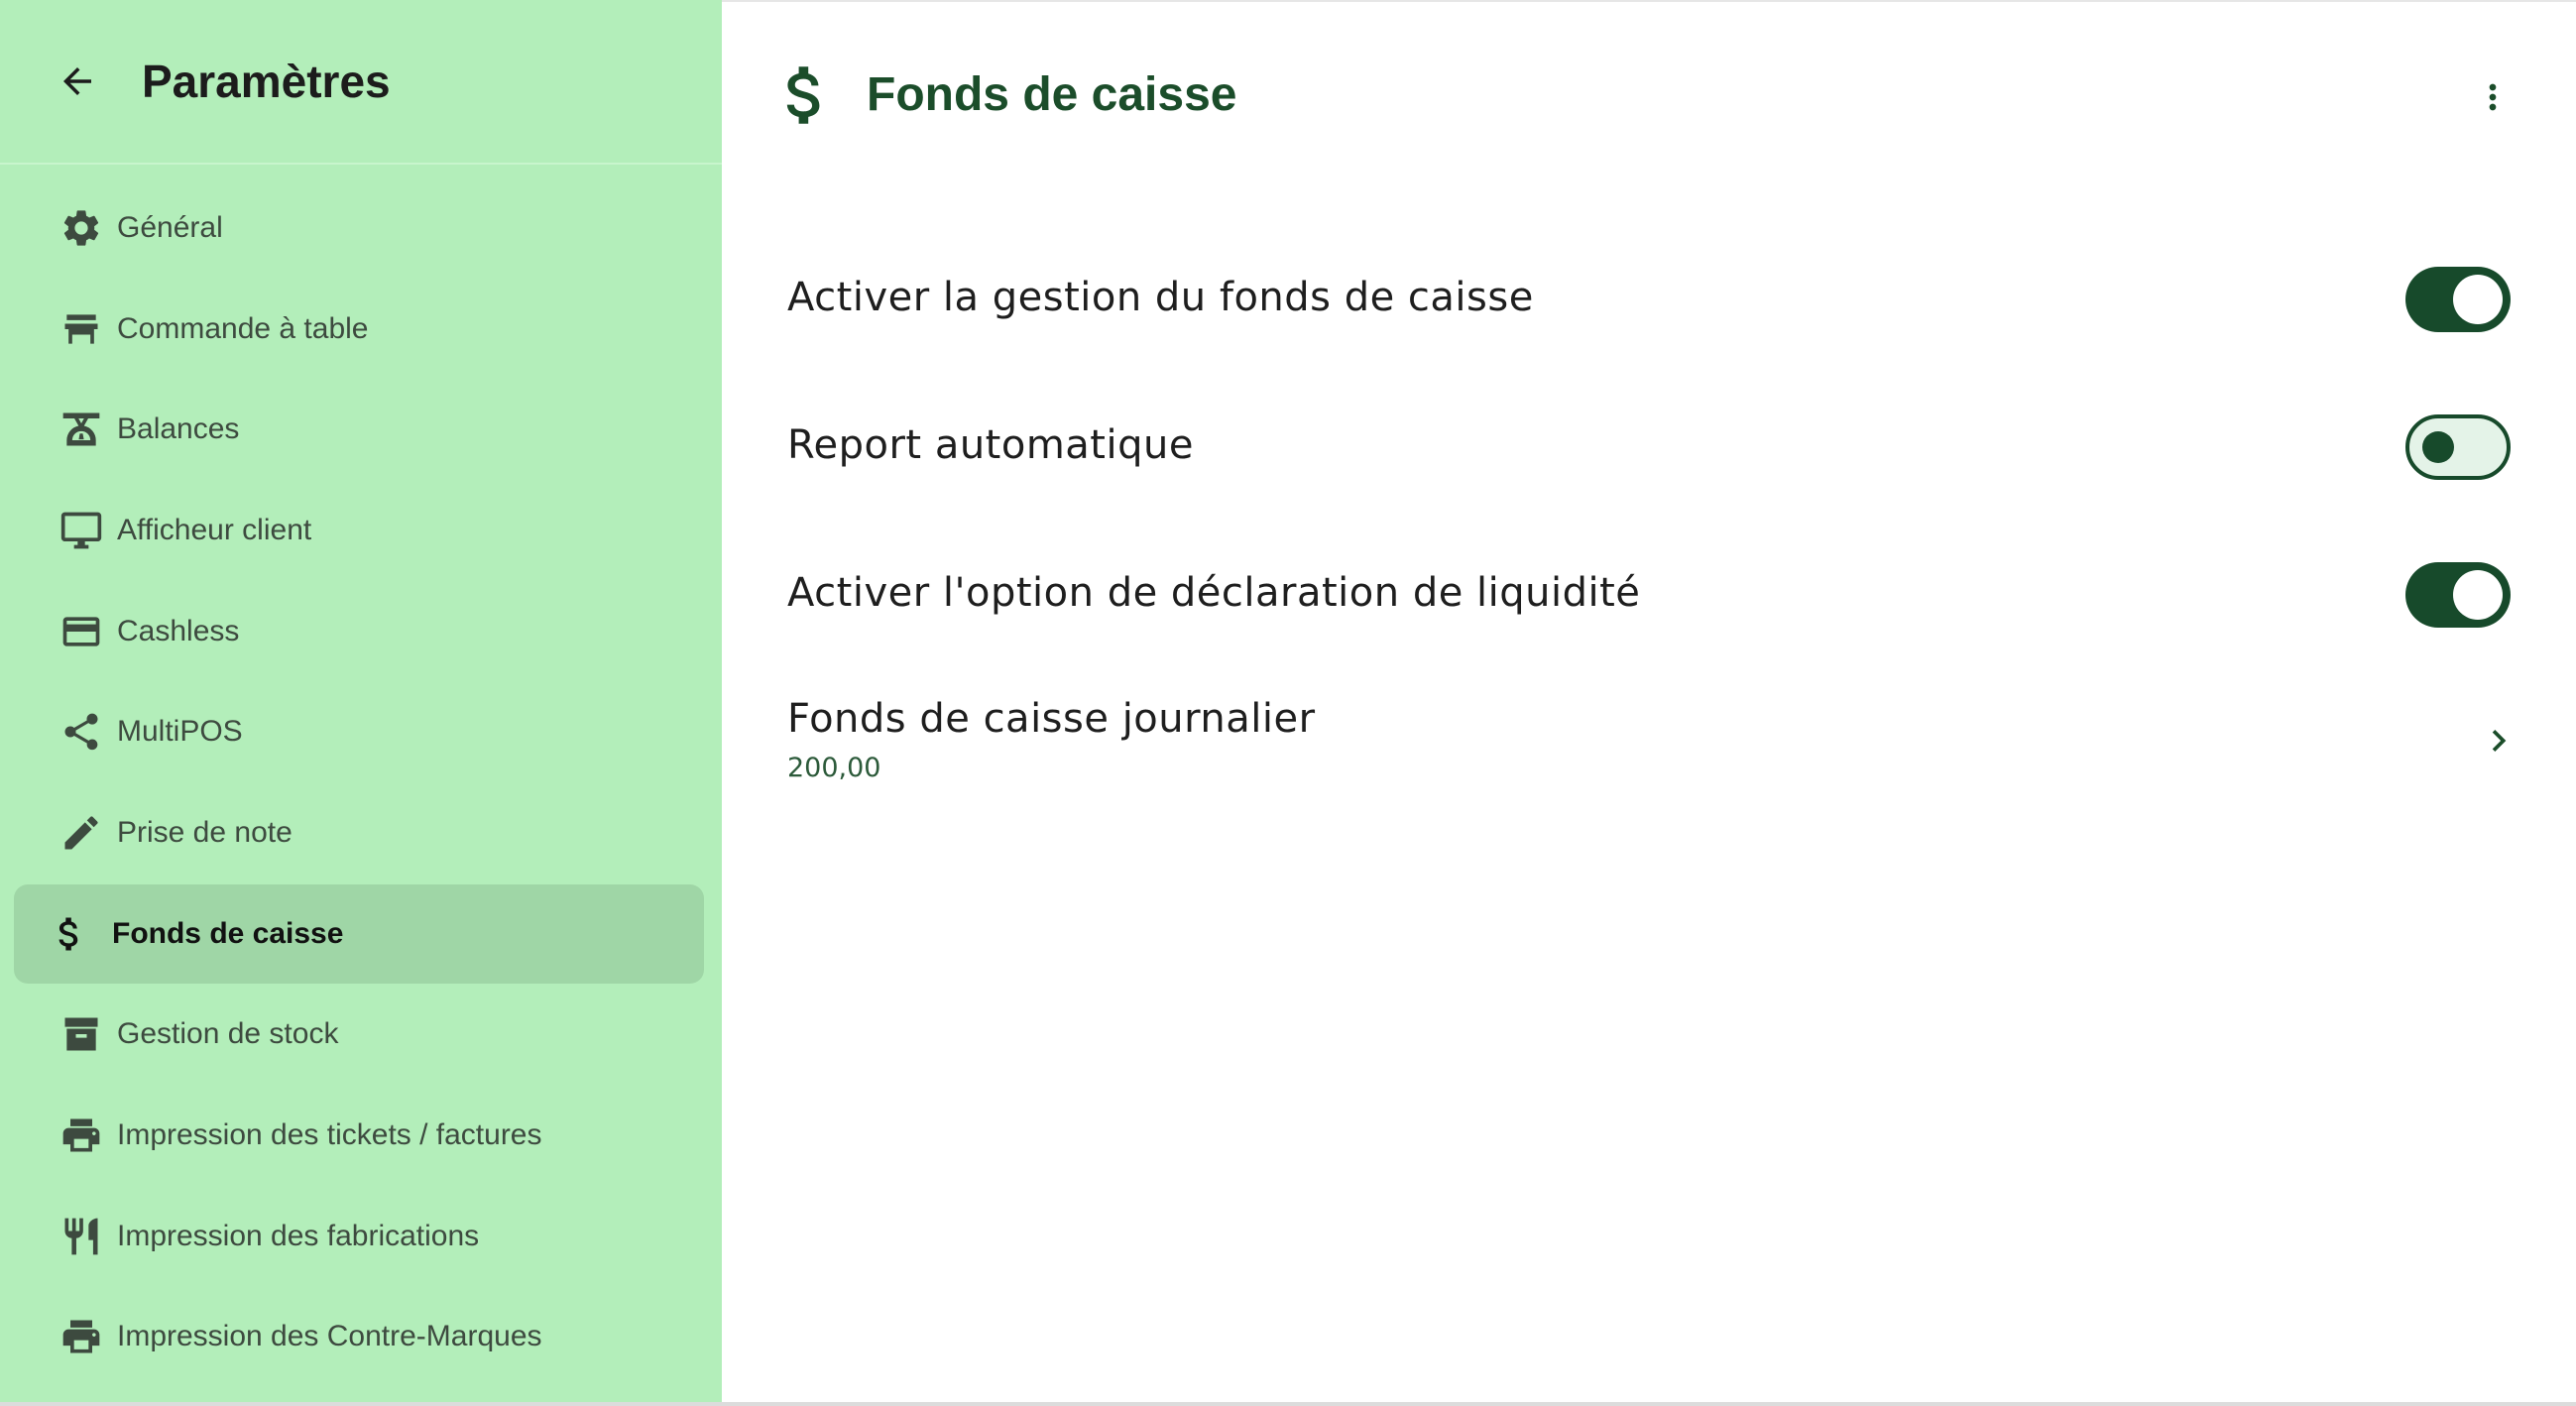 The width and height of the screenshot is (2576, 1406). I want to click on sidebar-item-general: Général, so click(359, 228).